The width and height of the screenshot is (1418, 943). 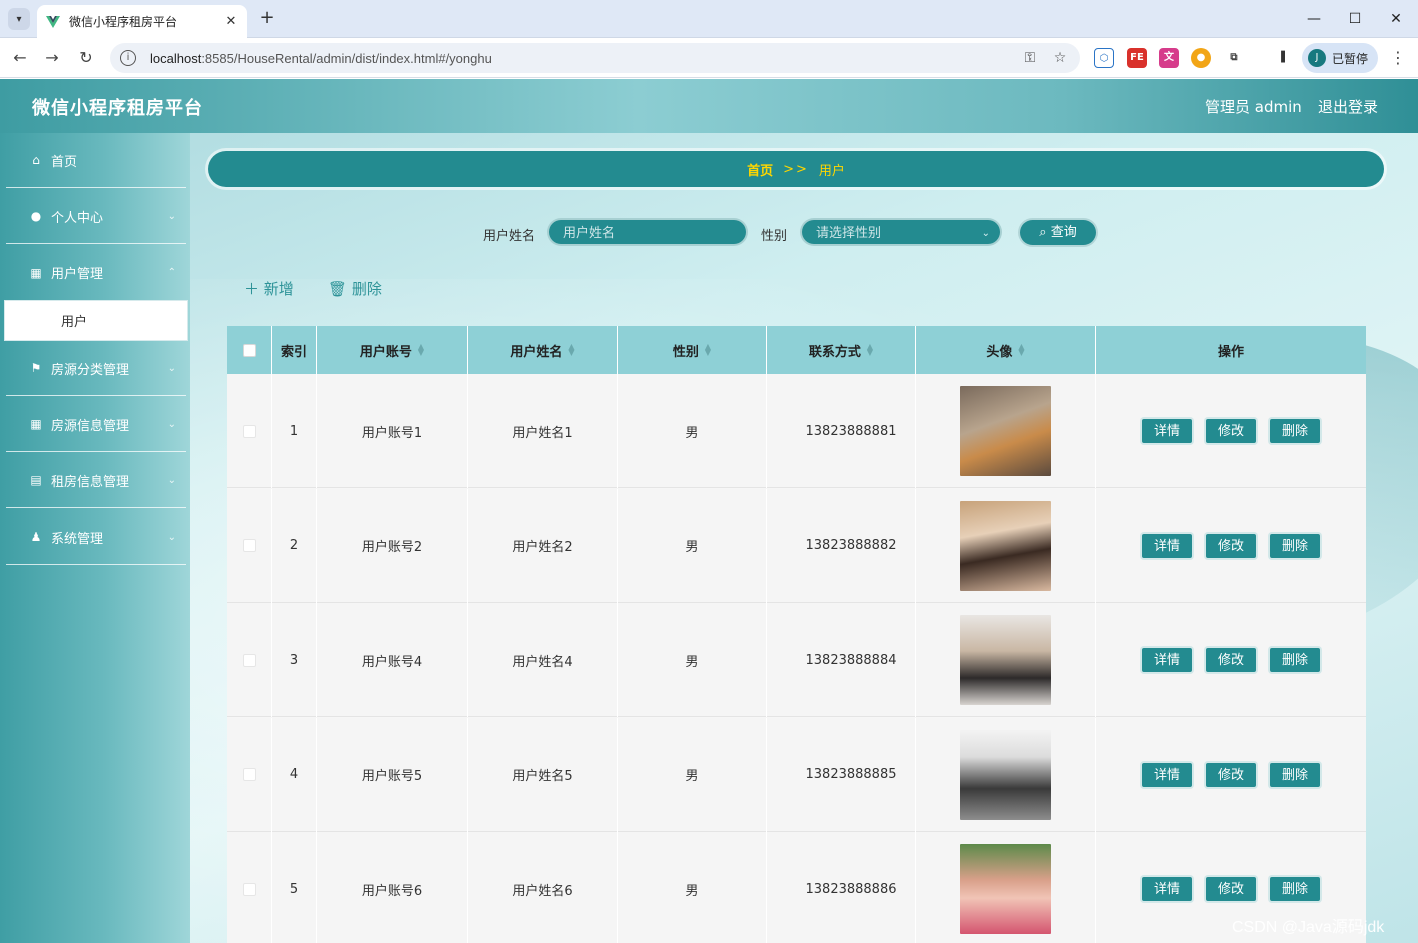 What do you see at coordinates (53, 21) in the screenshot?
I see `vue-logo-icon` at bounding box center [53, 21].